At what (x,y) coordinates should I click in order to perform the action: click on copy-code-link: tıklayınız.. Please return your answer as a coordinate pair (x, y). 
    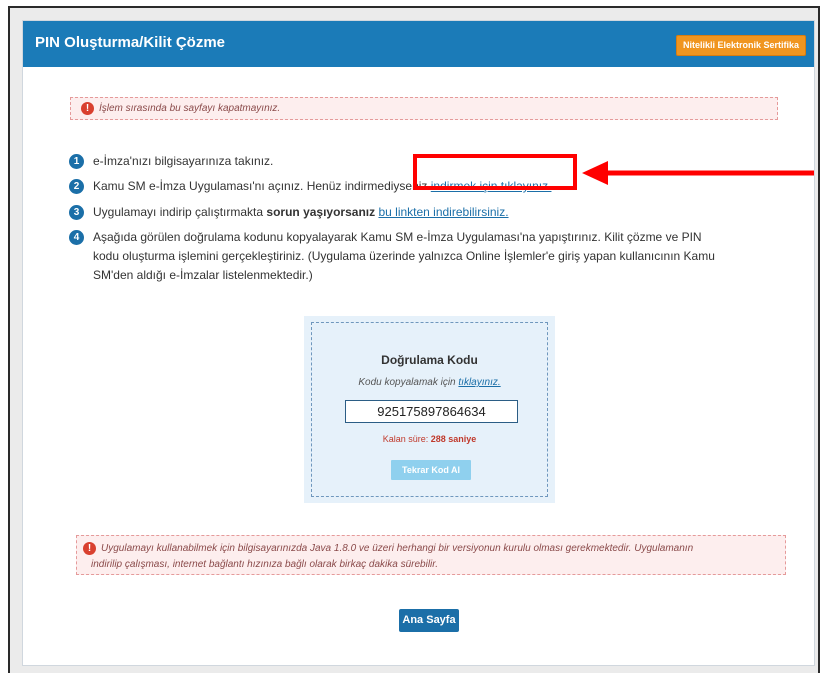
    Looking at the image, I should click on (479, 382).